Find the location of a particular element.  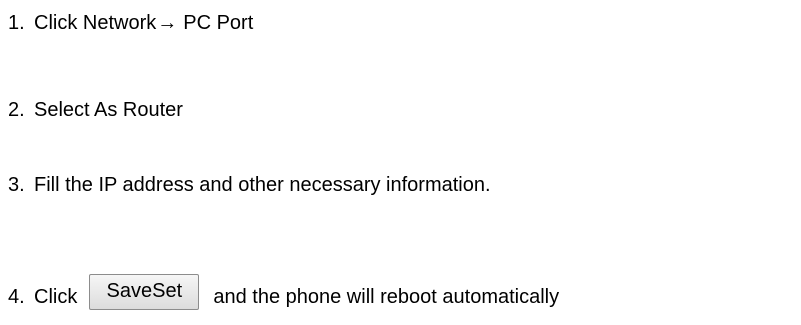

step-text-after: and the phone will reboot automatically is located at coordinates (386, 297).